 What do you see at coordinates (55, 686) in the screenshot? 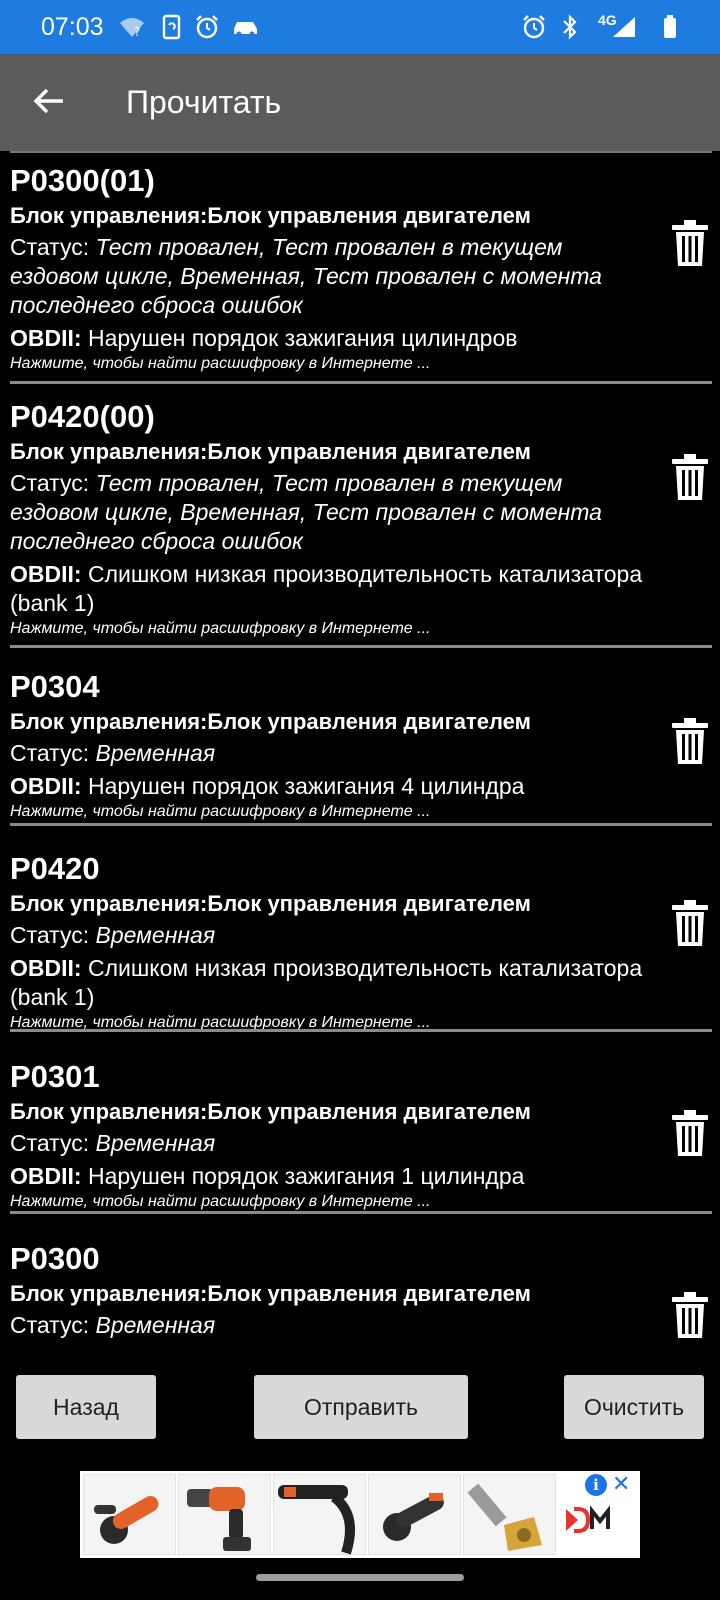
I see `dtc-code: P0304` at bounding box center [55, 686].